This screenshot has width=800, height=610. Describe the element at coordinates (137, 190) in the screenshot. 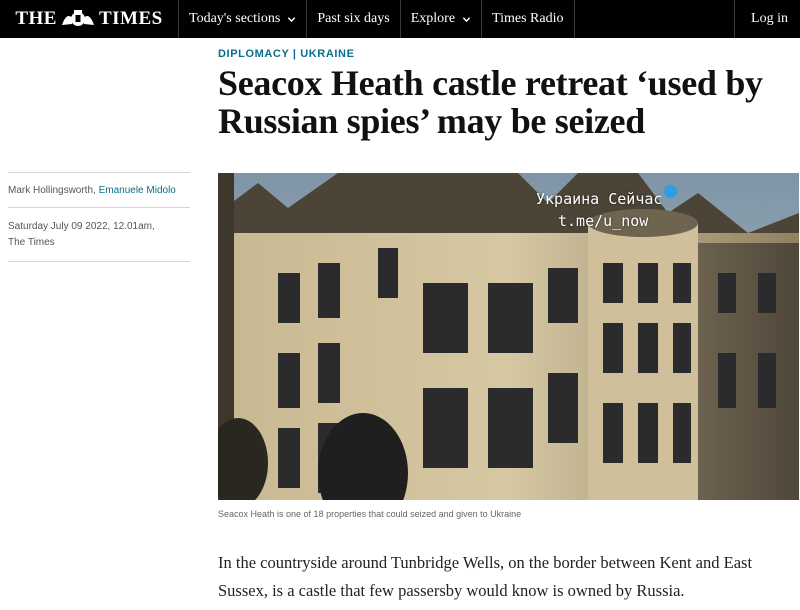

I see `author-link: Emanuele Midolo` at that location.